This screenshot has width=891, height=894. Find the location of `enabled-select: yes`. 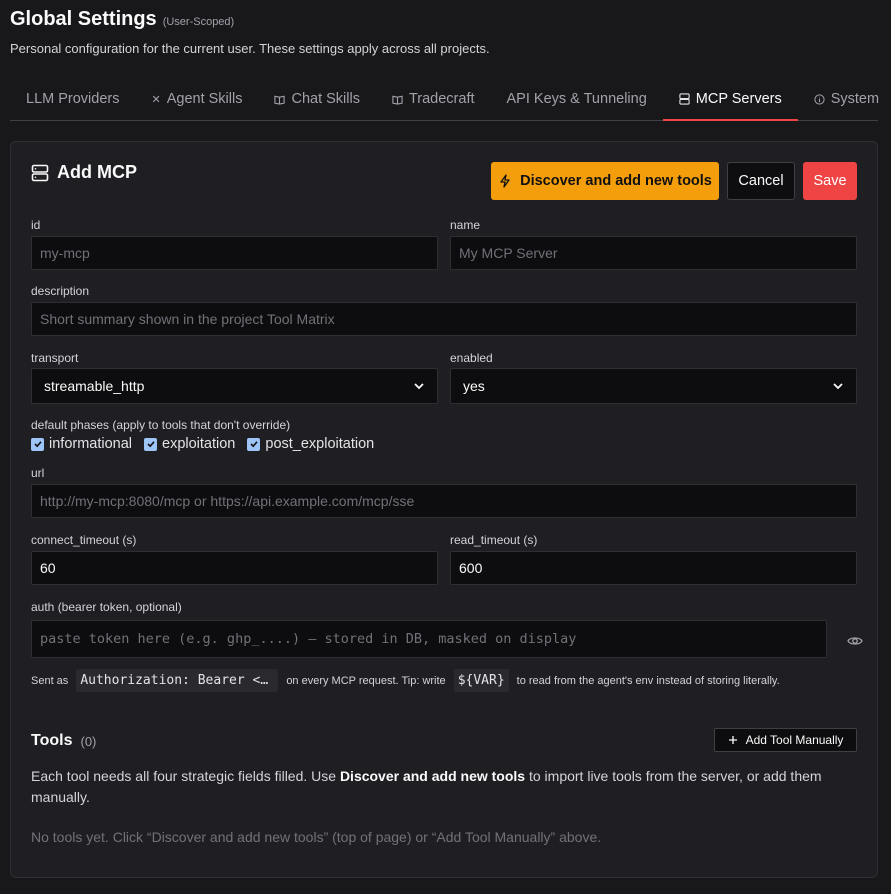

enabled-select: yes is located at coordinates (653, 386).